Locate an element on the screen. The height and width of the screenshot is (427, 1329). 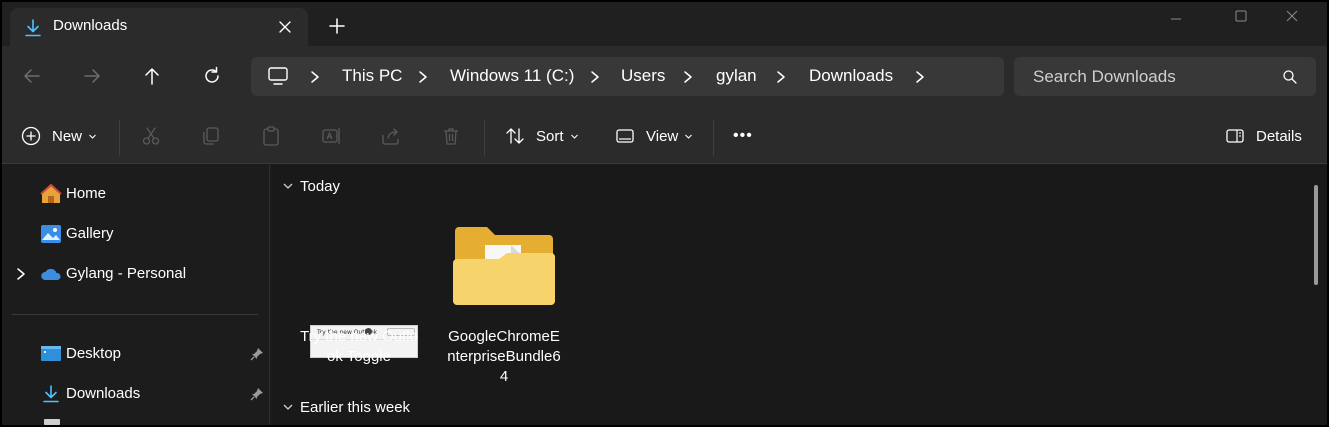
sidebar-item-label: Gallery is located at coordinates (90, 233).